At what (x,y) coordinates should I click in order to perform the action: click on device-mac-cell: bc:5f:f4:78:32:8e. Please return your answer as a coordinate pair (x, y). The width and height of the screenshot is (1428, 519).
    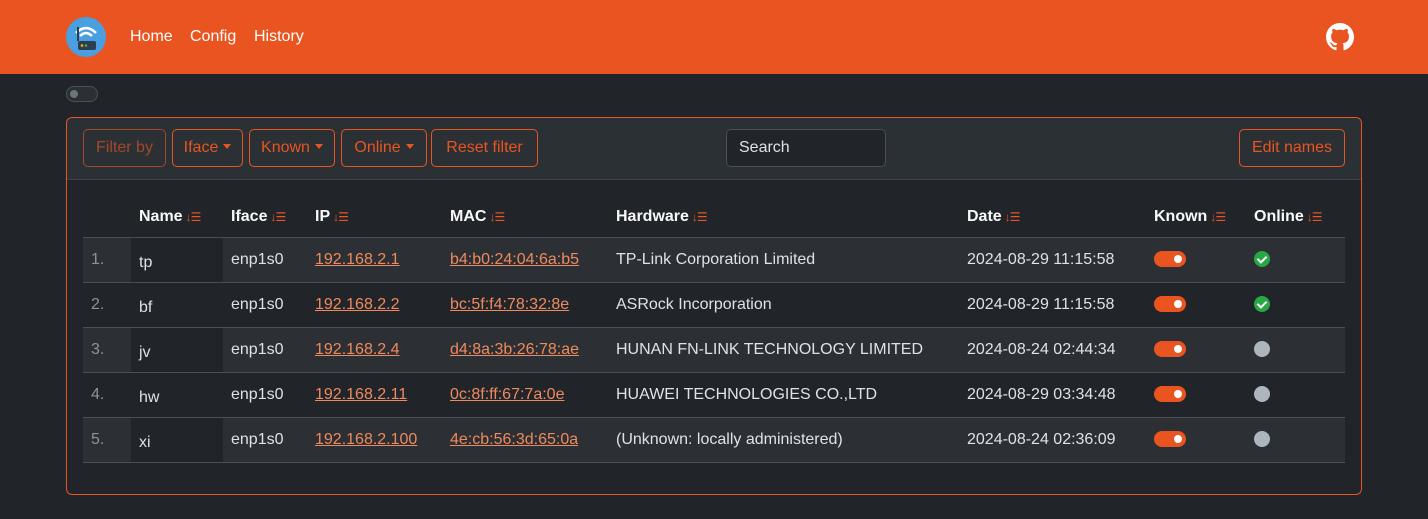
    Looking at the image, I should click on (525, 305).